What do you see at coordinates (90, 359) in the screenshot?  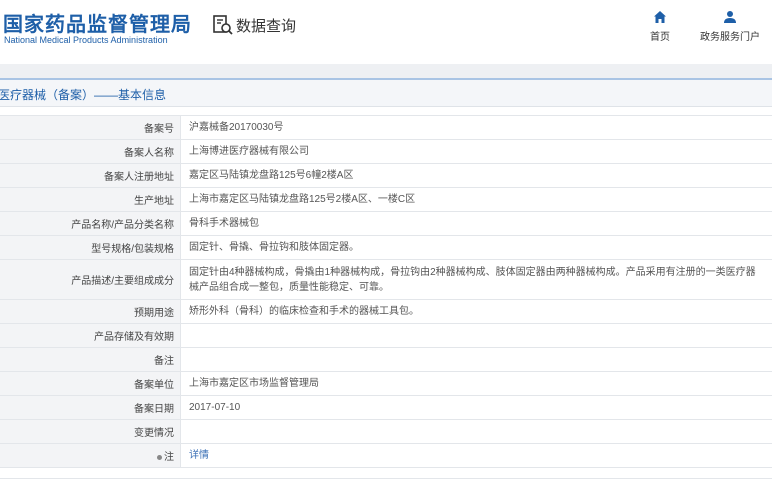 I see `row-label: 备注` at bounding box center [90, 359].